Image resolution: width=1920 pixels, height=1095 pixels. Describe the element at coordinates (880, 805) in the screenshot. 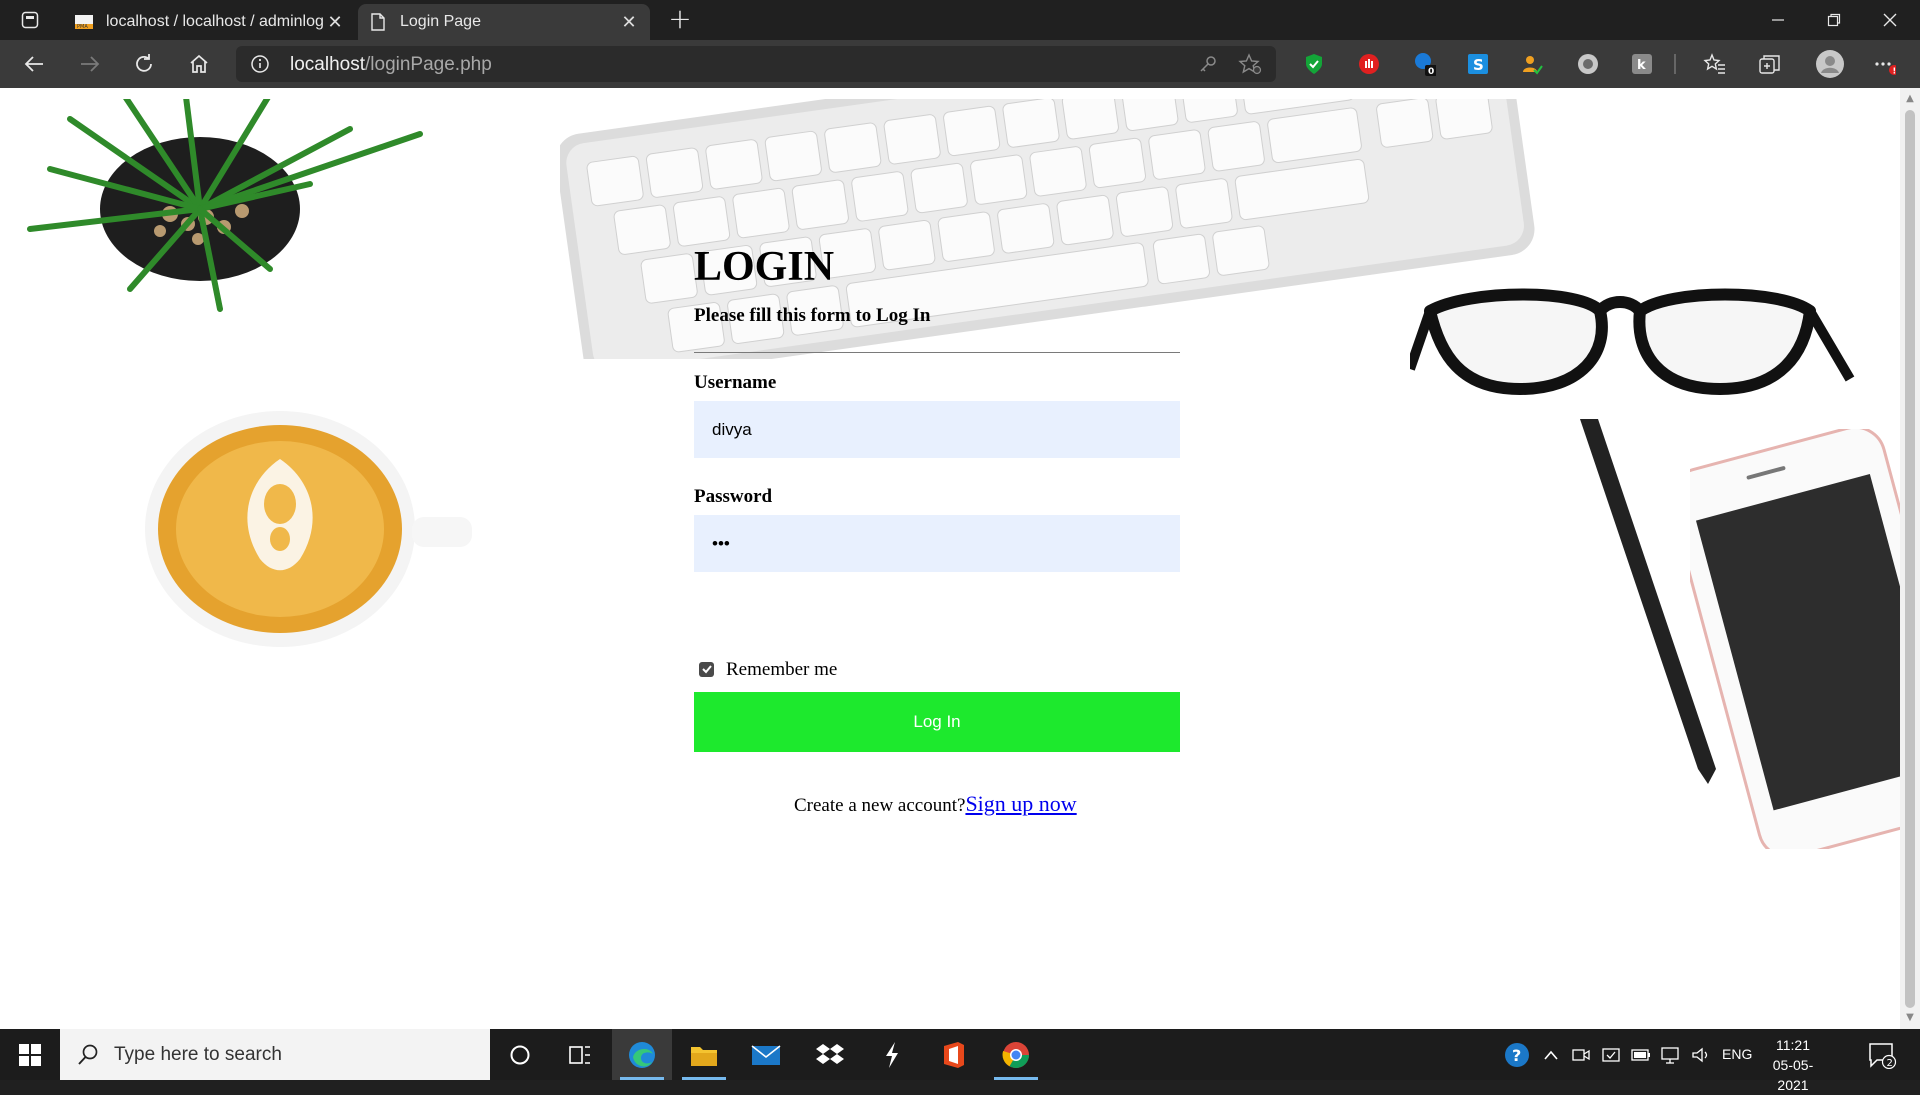

I see `signup-prompt-text: Create a new account?` at that location.